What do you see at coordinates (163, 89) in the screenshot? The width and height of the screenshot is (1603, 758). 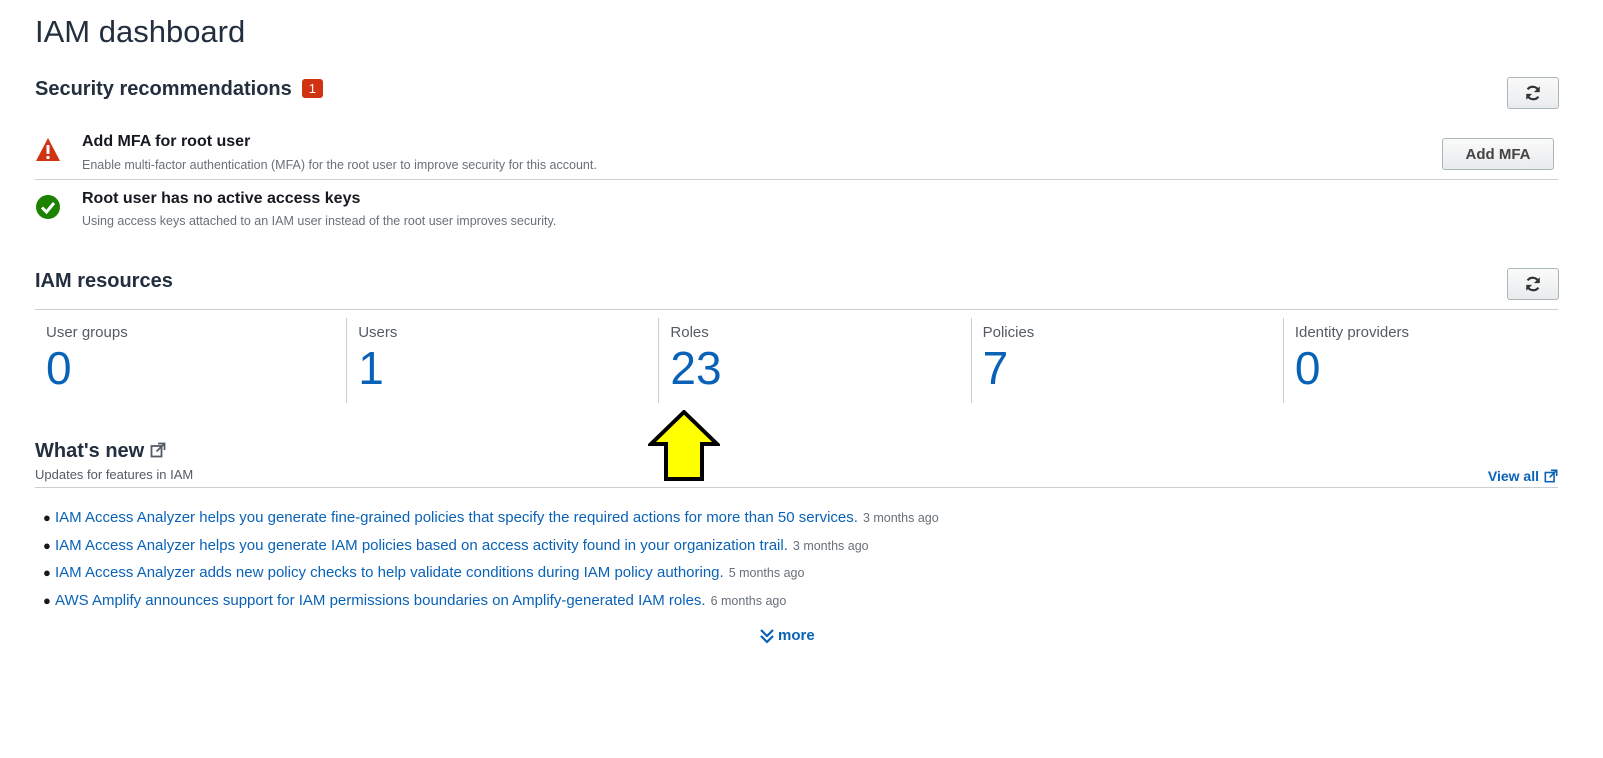 I see `security-recommendations-title: Security recommendations` at bounding box center [163, 89].